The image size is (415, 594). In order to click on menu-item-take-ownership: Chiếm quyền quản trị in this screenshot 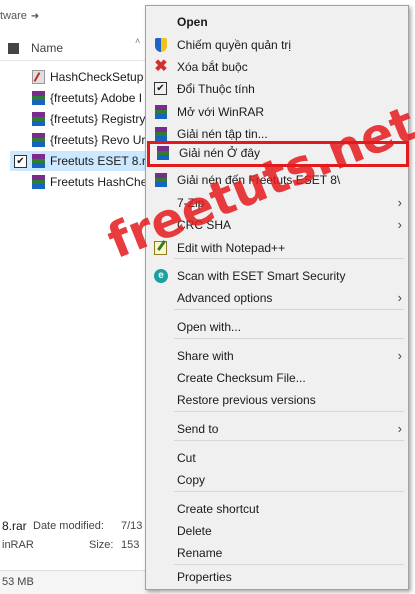, I will do `click(277, 45)`.